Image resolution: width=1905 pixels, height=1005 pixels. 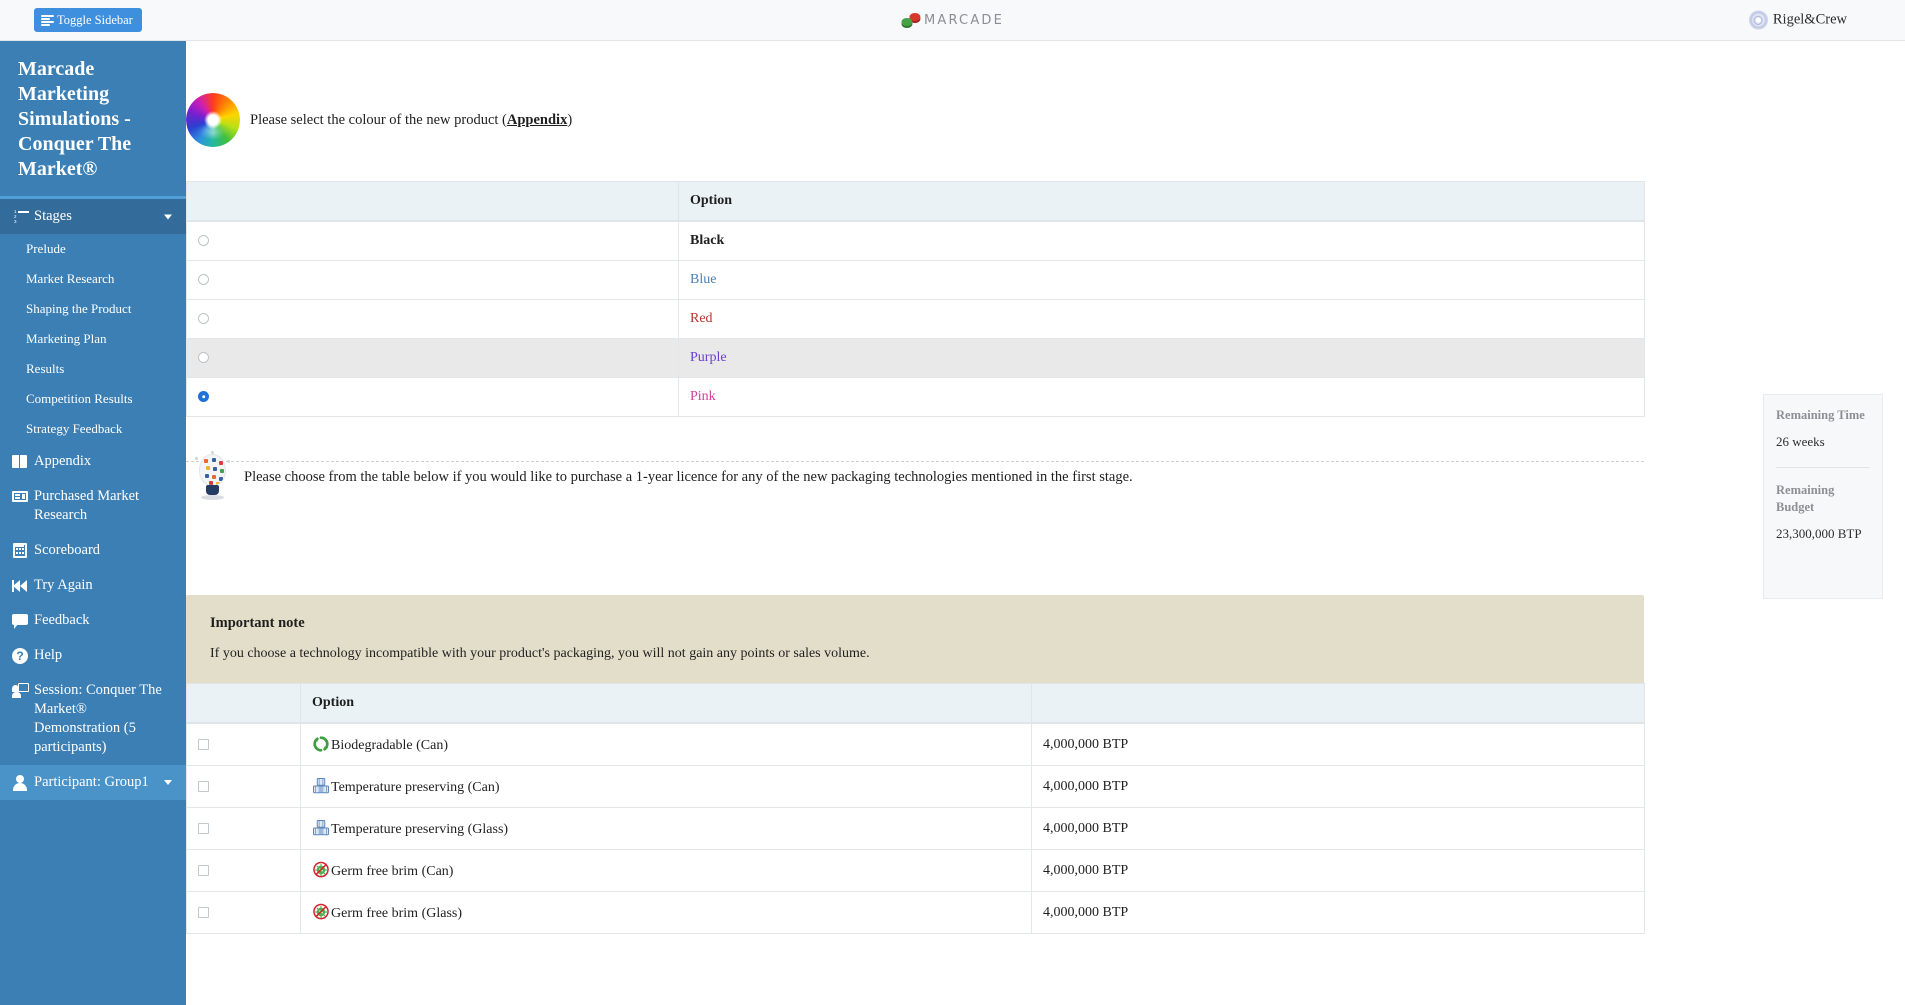 I want to click on sidebar-item-scoreboard: Scoreboard, so click(x=93, y=550).